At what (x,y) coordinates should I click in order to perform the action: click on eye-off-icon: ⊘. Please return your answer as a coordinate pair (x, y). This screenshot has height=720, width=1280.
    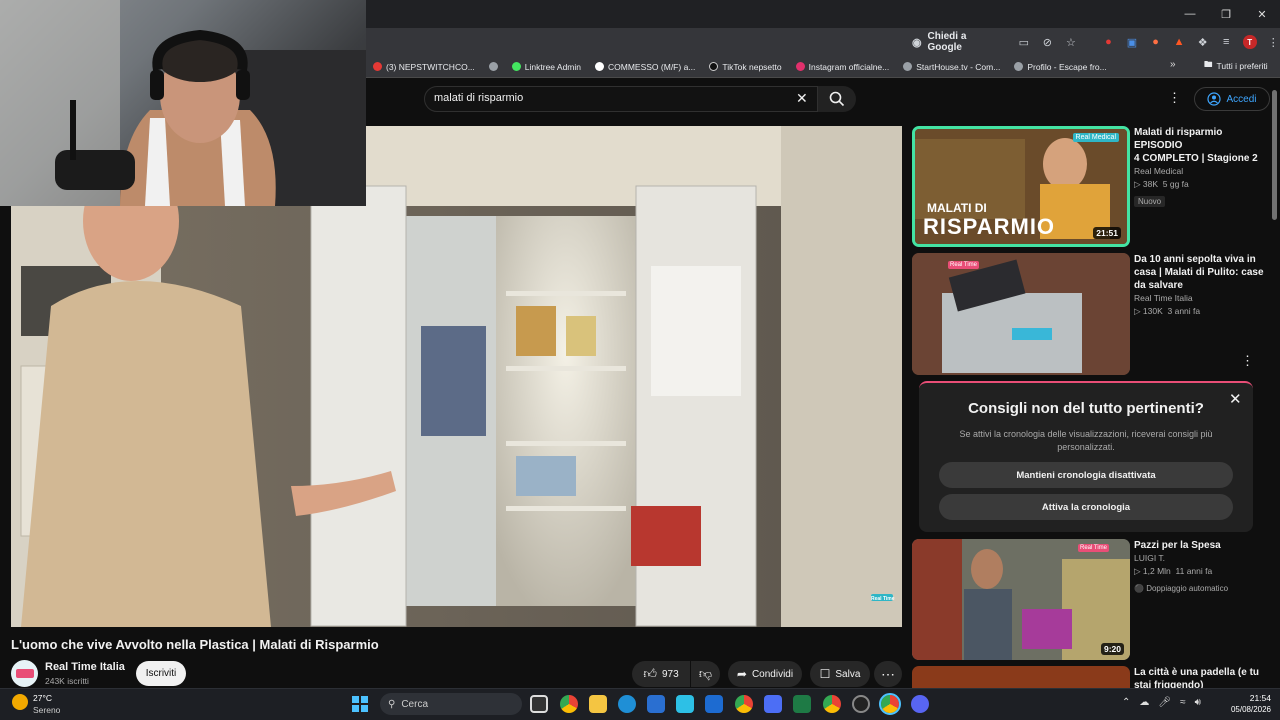
    Looking at the image, I should click on (1048, 42).